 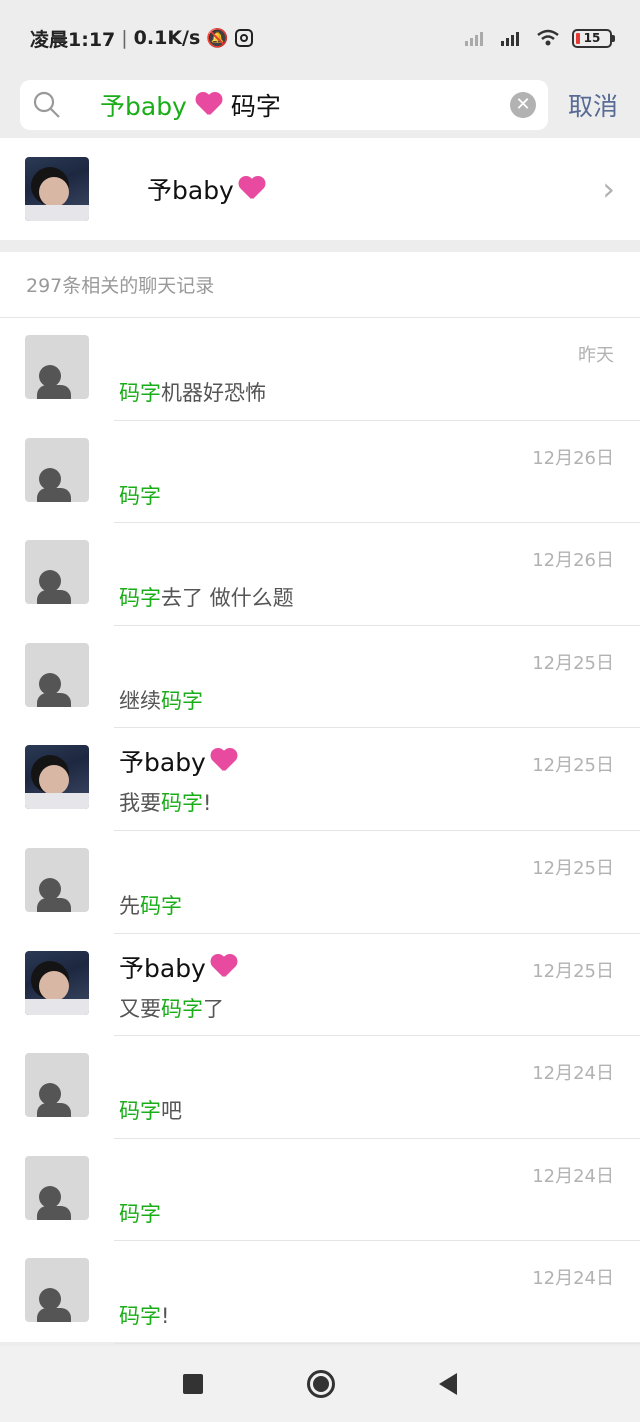 I want to click on search-query-name: 予baby, so click(x=143, y=106).